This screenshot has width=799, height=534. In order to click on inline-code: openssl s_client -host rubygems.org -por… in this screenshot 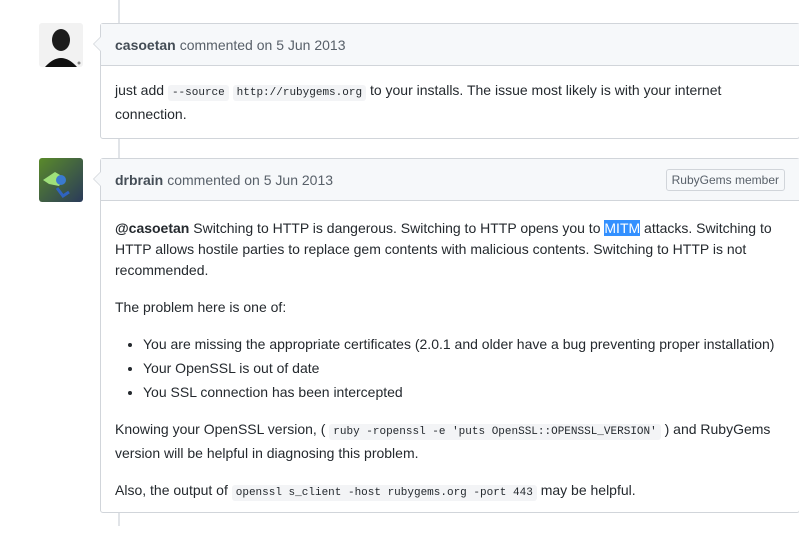, I will do `click(384, 493)`.